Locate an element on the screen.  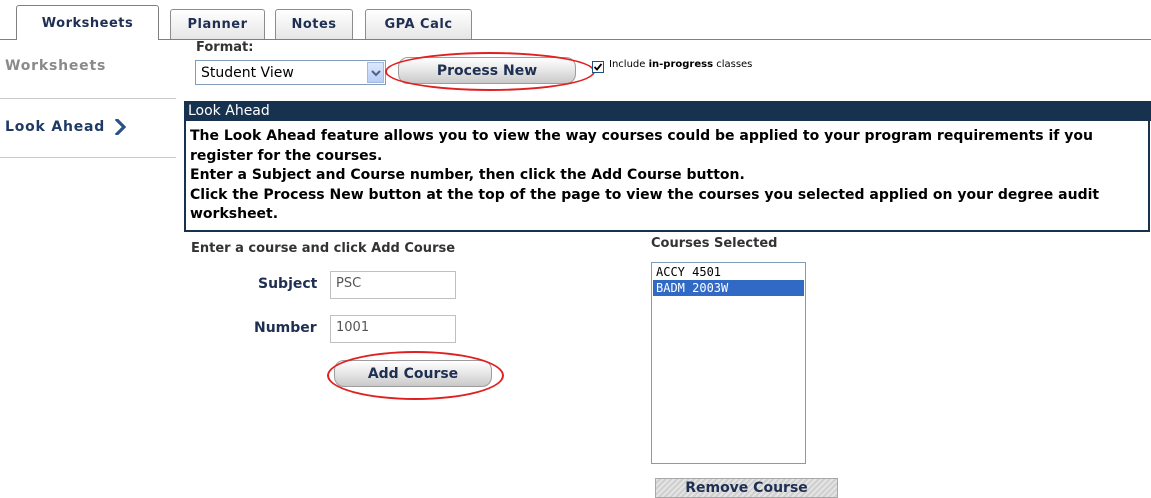
tab-gpa-calc: GPA Calc is located at coordinates (418, 24).